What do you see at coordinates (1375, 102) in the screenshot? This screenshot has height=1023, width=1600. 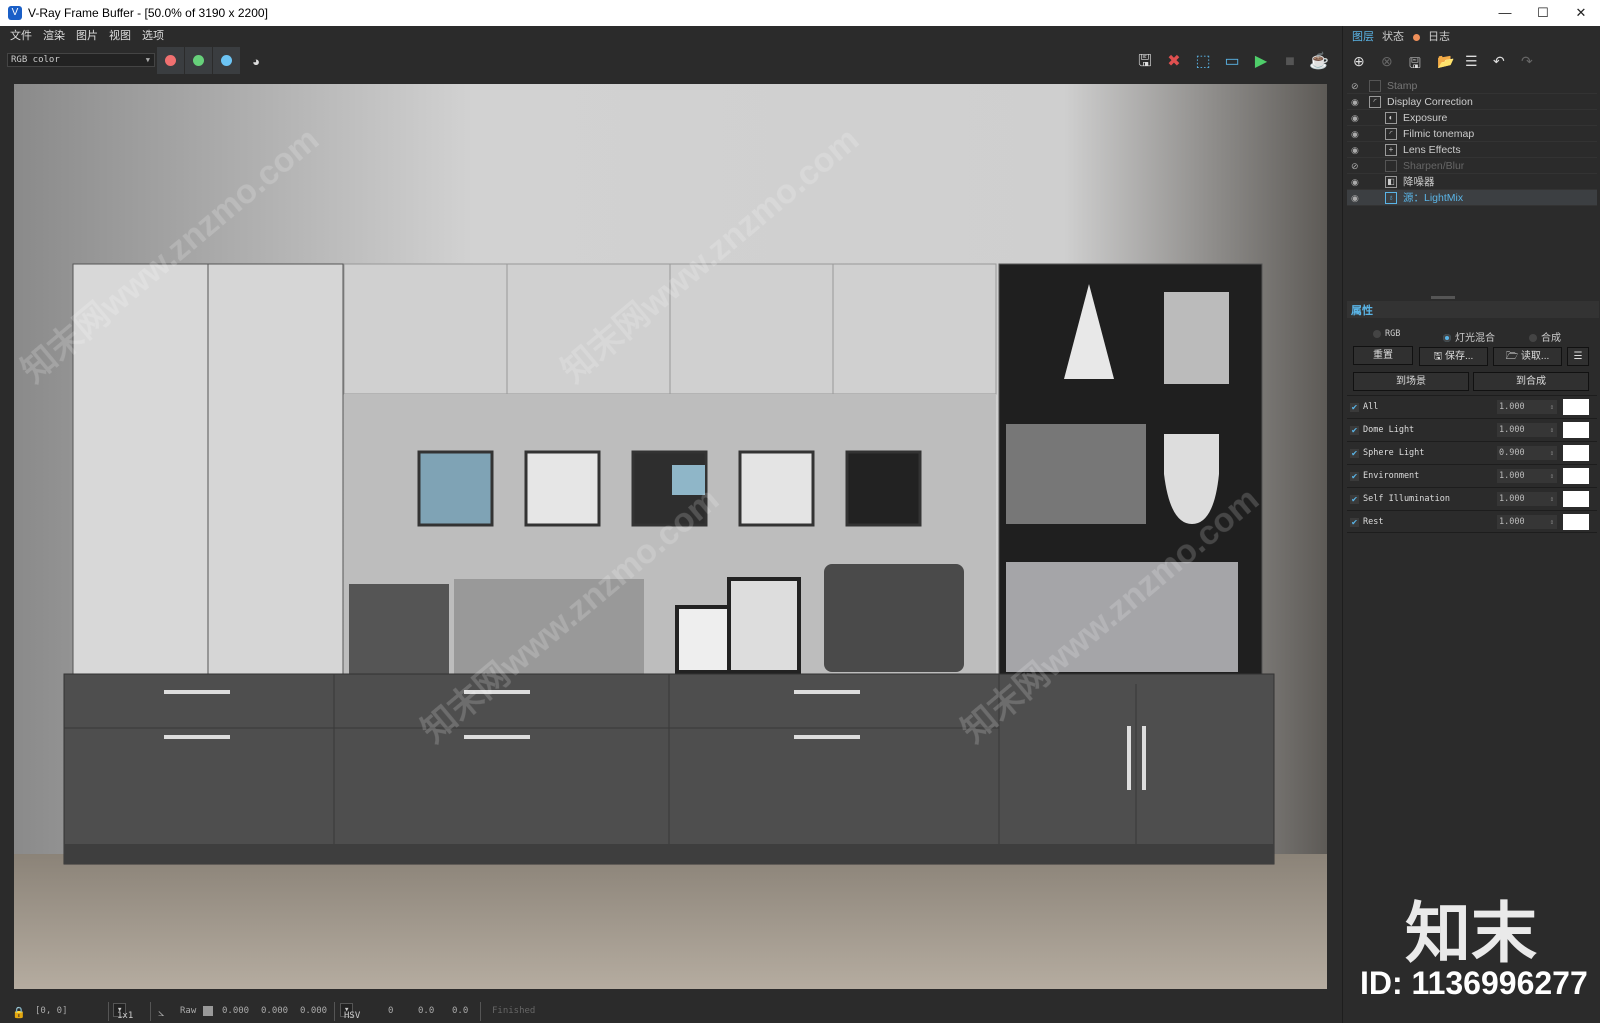 I see `curve-icon: ◜` at bounding box center [1375, 102].